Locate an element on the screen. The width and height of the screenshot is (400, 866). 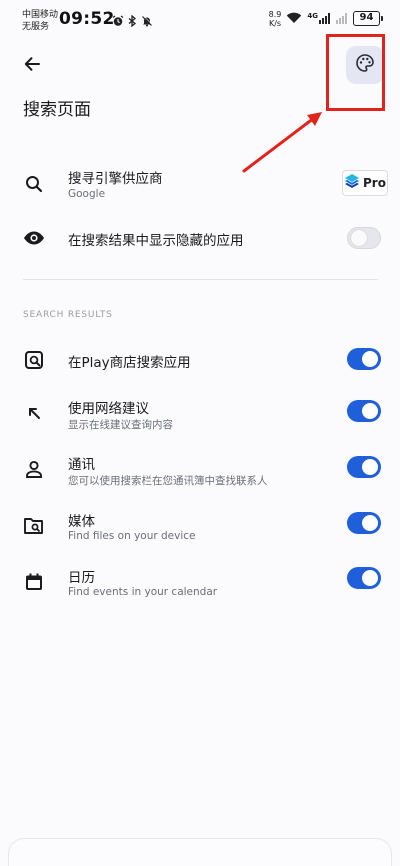
contacts-row: 通讯 您可以使用搜索栏在您通讯簿中查找联系人 is located at coordinates (200, 471).